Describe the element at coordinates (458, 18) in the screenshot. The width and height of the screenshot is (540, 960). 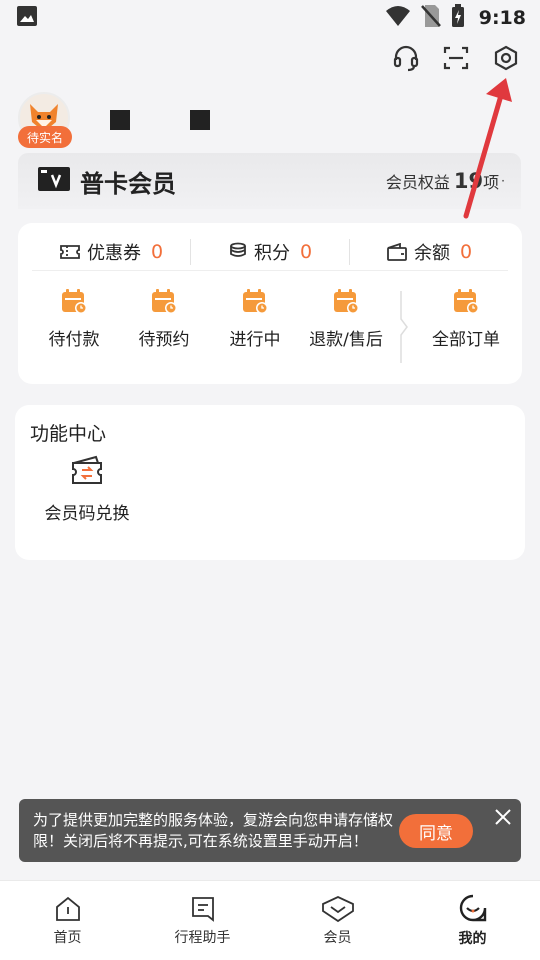
I see `battery-charging-icon` at that location.